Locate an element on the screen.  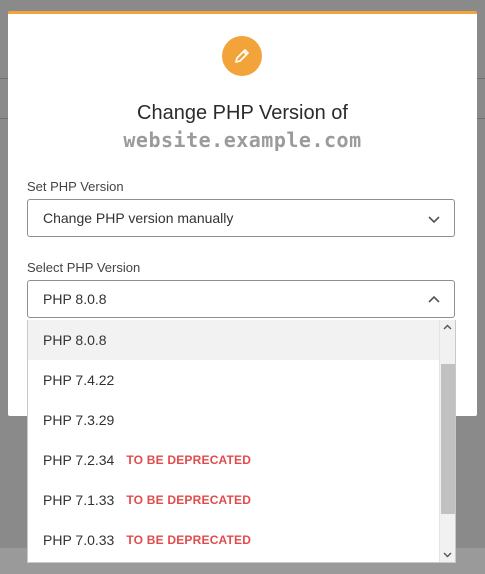
php-option: PHP 8.0.8 is located at coordinates (234, 340).